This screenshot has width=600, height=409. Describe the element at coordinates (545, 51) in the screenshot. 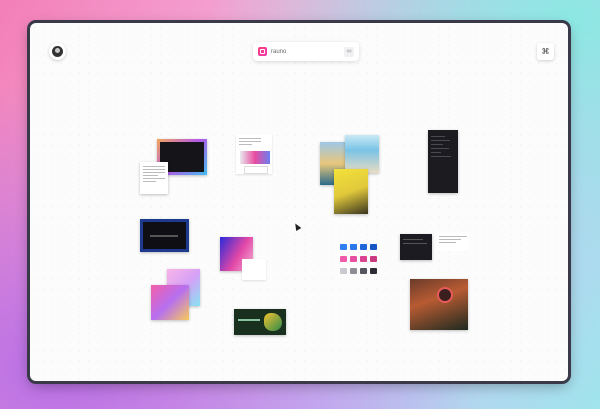

I see `command-icon: ⌘` at that location.